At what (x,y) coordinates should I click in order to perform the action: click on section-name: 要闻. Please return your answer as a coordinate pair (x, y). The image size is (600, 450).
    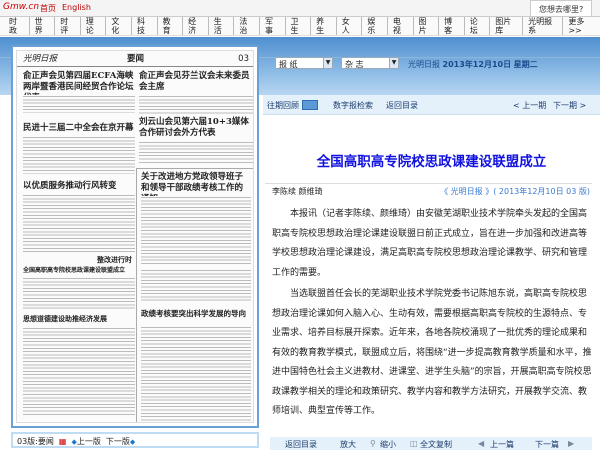
    Looking at the image, I should click on (136, 59).